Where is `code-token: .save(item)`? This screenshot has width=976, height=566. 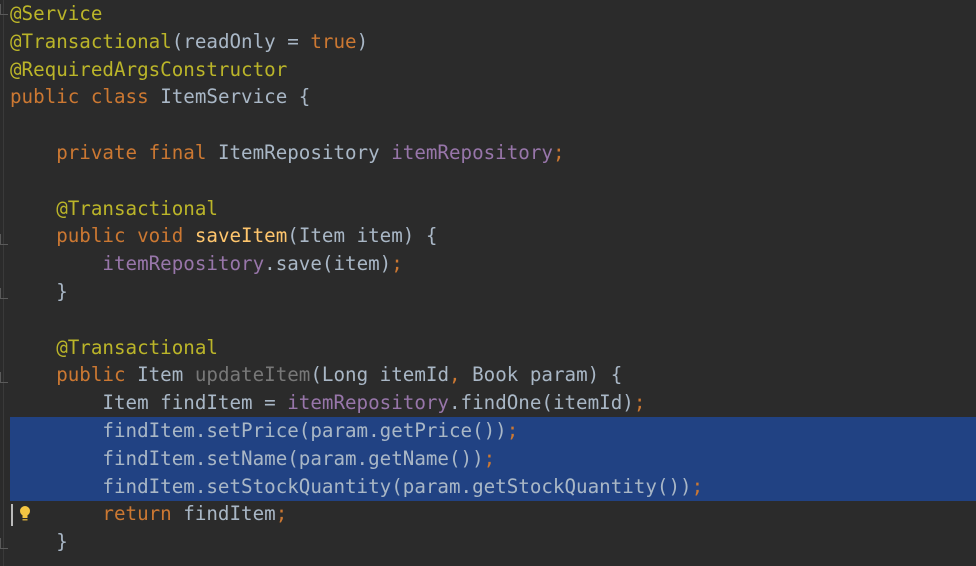
code-token: .save(item) is located at coordinates (328, 264).